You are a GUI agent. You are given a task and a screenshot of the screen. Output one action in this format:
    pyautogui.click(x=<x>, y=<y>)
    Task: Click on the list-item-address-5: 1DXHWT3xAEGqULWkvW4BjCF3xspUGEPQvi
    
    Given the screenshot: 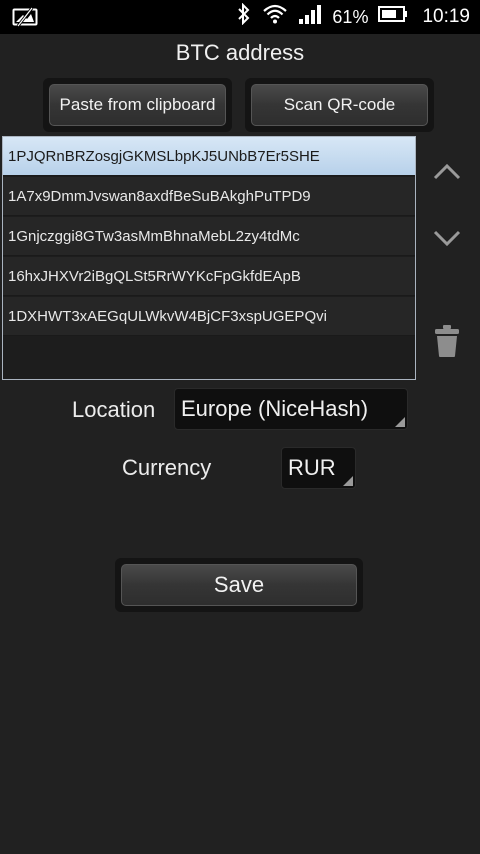 What is the action you would take?
    pyautogui.click(x=209, y=316)
    